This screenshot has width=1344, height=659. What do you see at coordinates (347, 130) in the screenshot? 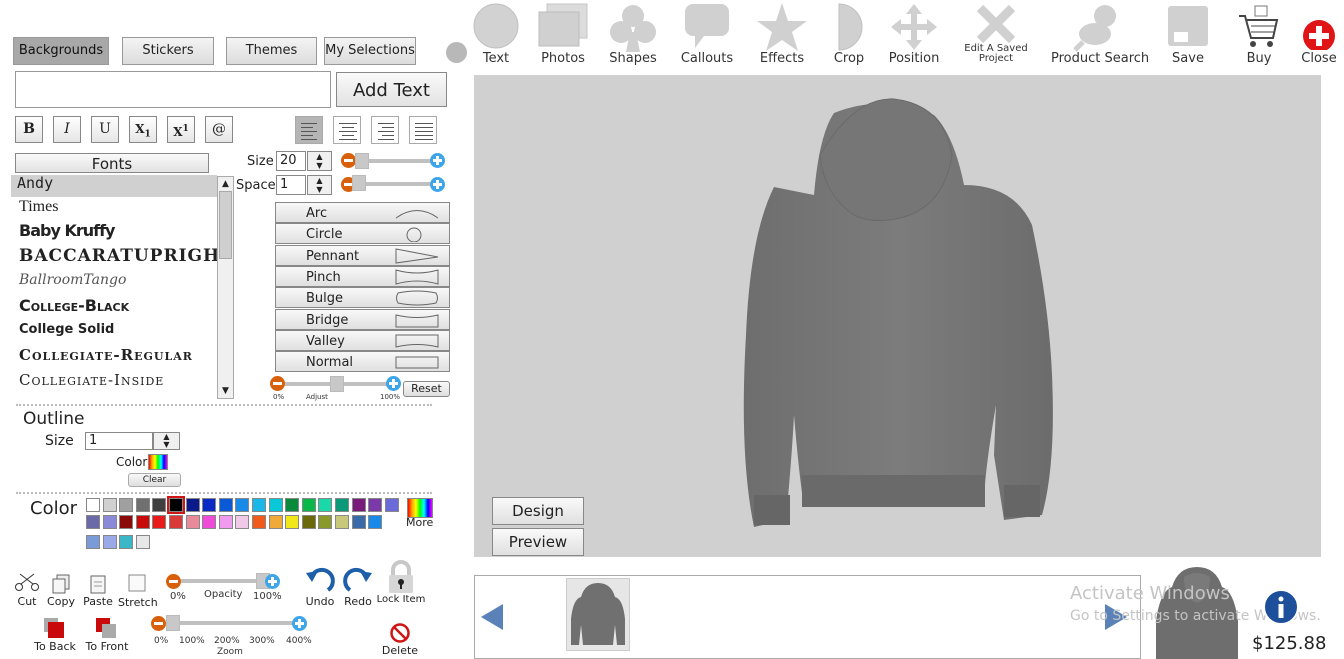
I see `align-center-button` at bounding box center [347, 130].